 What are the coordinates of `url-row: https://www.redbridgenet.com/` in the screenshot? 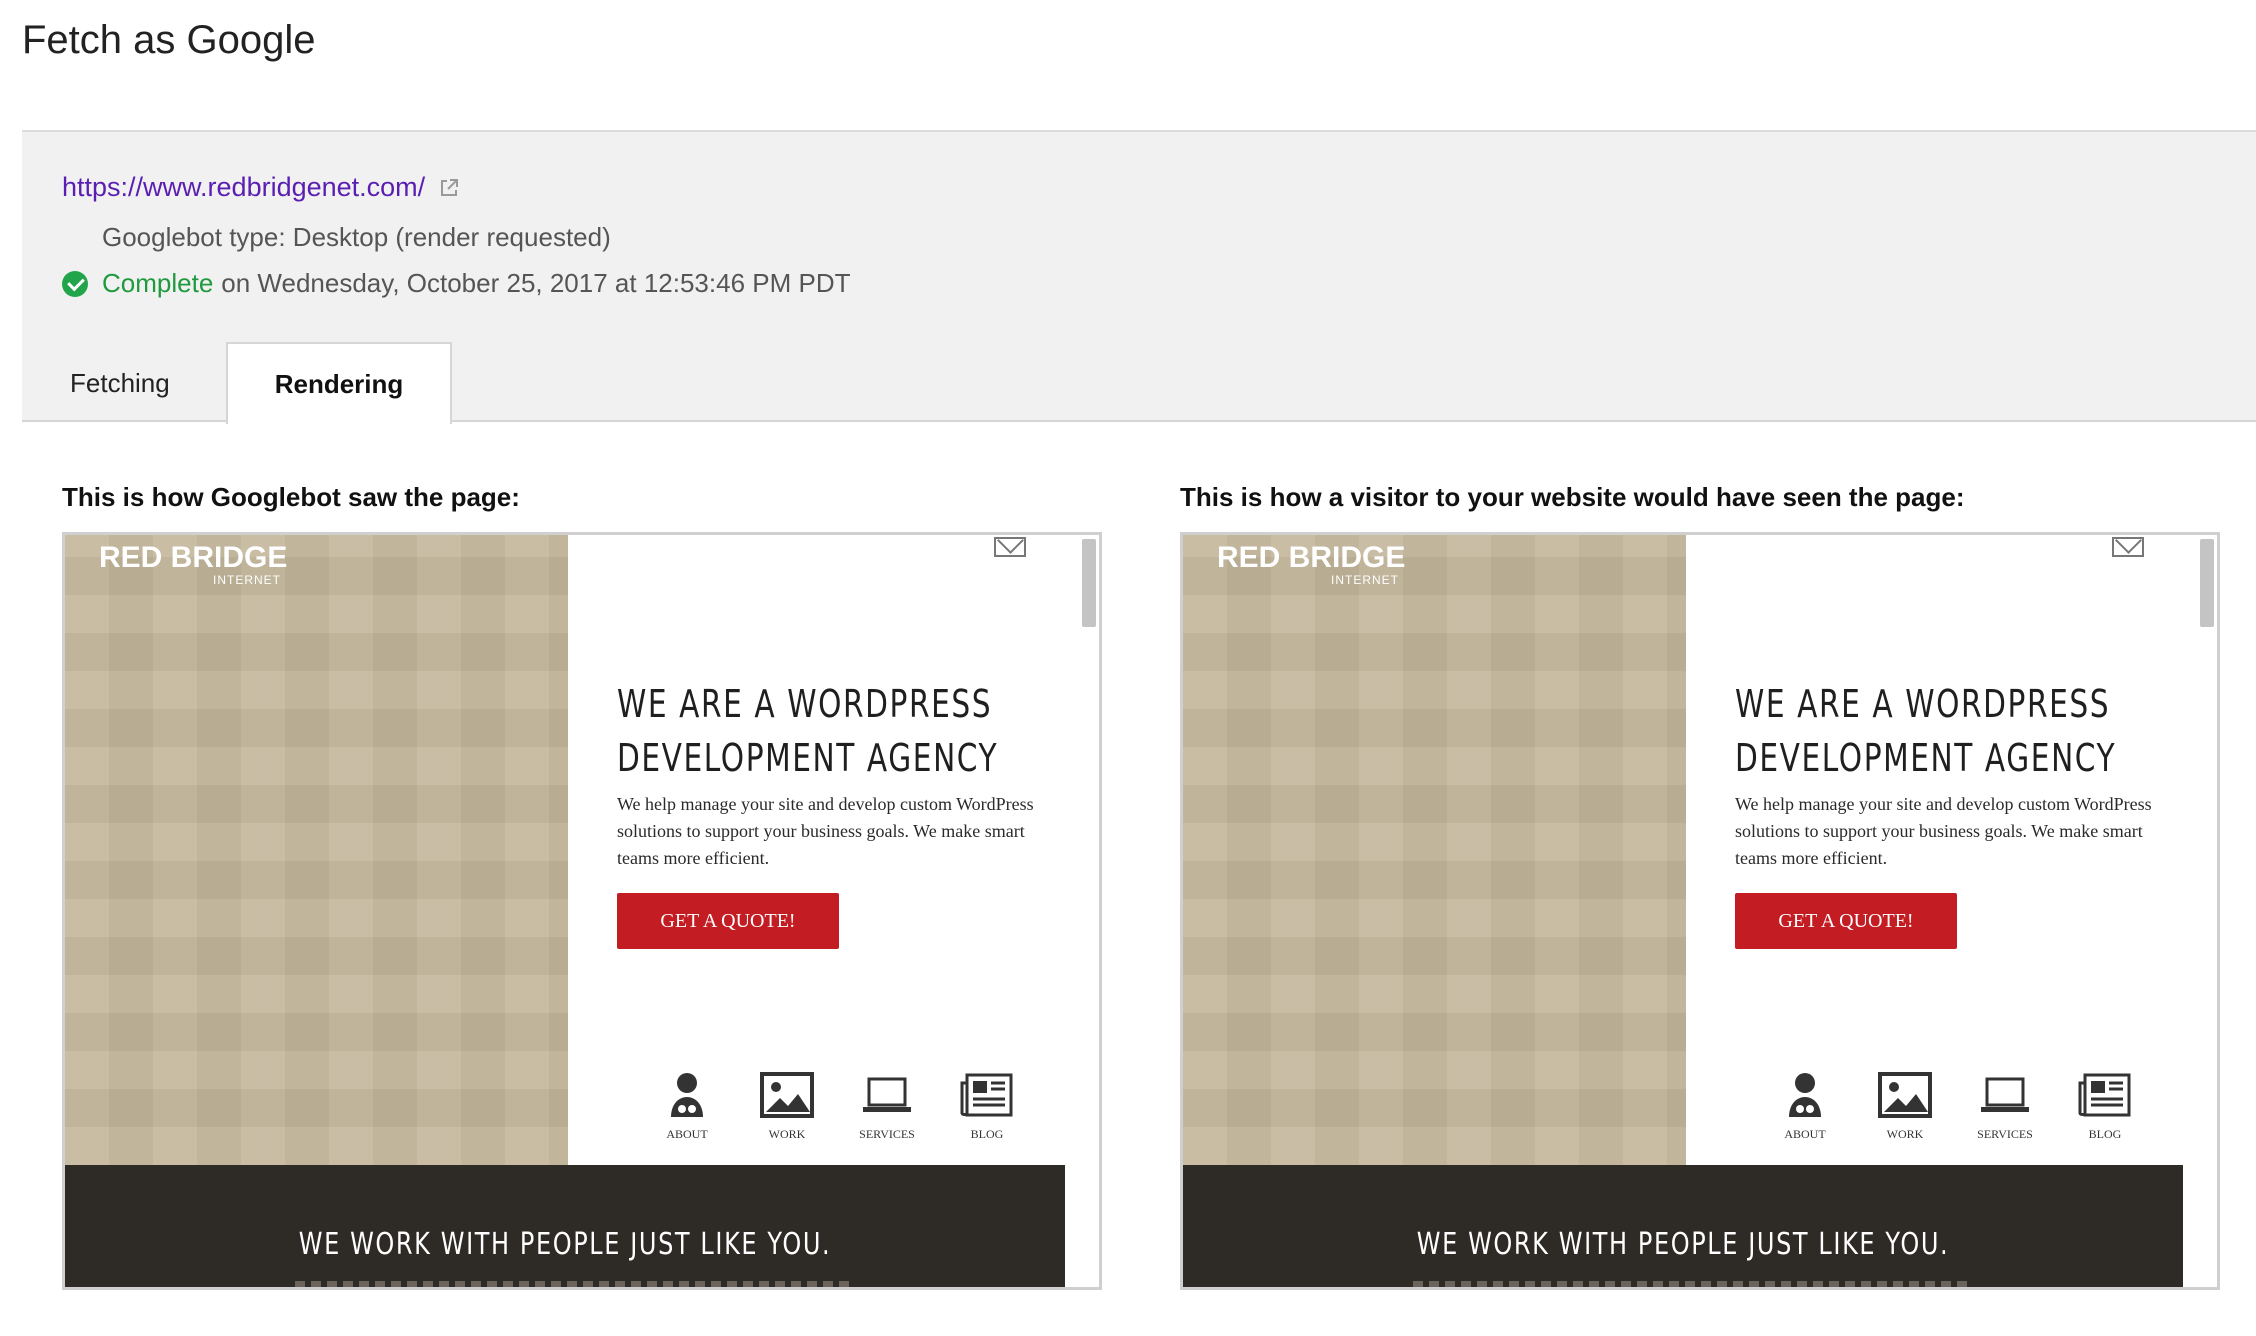 It's located at (260, 187).